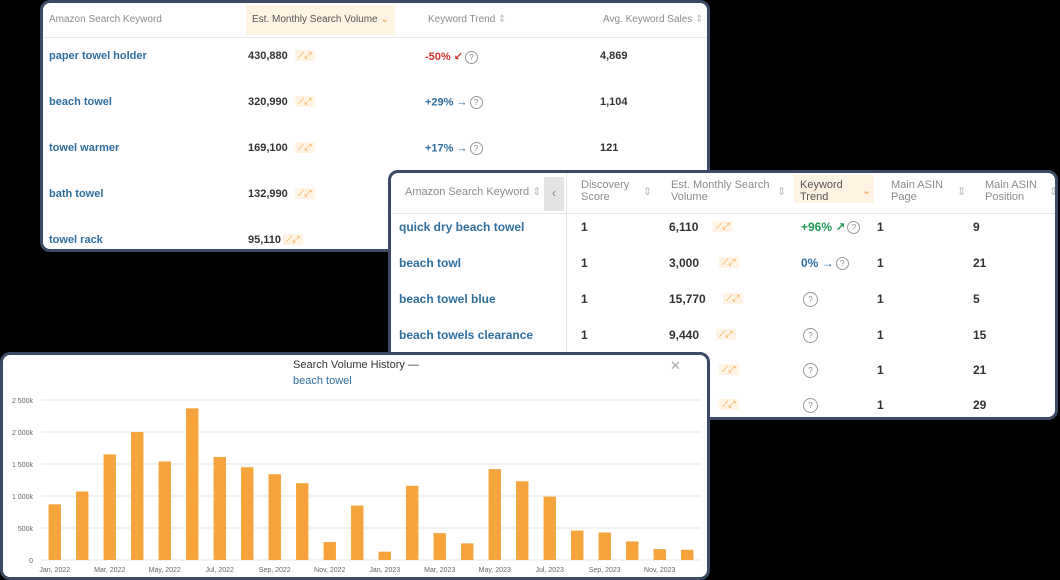 The width and height of the screenshot is (1060, 580). What do you see at coordinates (76, 194) in the screenshot?
I see `keyword-link: bath towel` at bounding box center [76, 194].